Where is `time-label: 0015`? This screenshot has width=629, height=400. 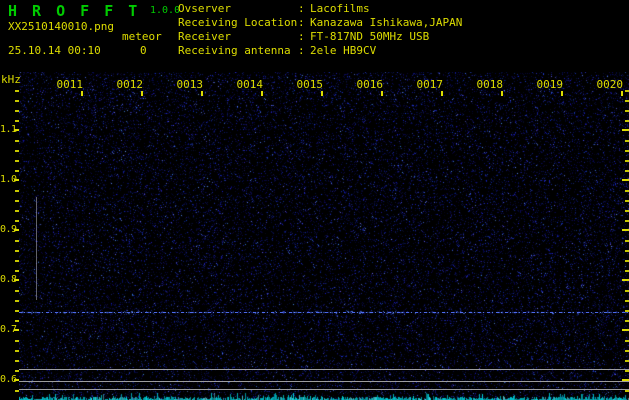
time-label: 0015 is located at coordinates (310, 84).